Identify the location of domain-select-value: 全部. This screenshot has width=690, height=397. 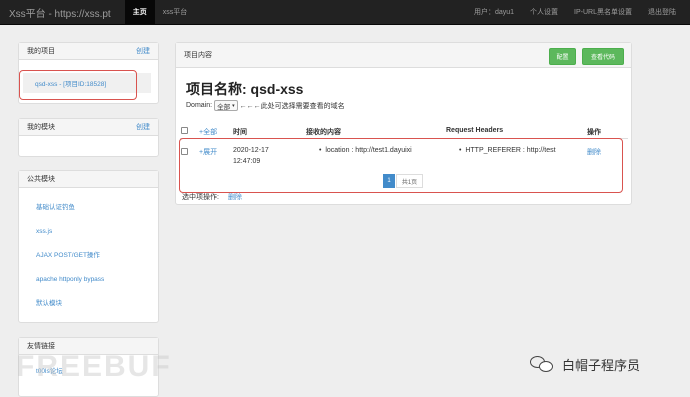
(224, 107).